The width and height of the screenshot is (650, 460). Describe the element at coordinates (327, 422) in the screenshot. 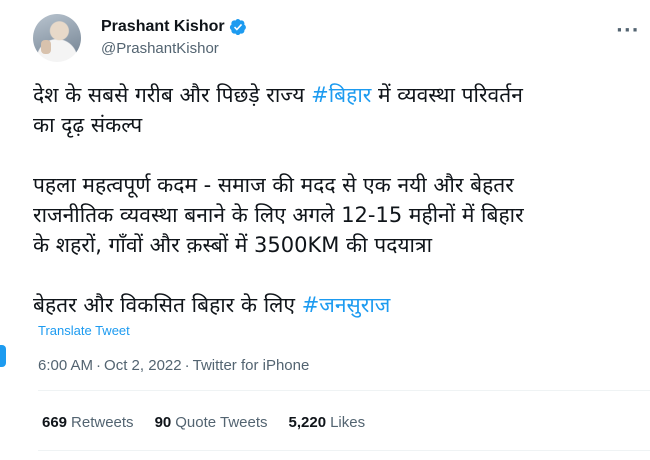

I see `likes-stat: 5,220 Likes` at that location.